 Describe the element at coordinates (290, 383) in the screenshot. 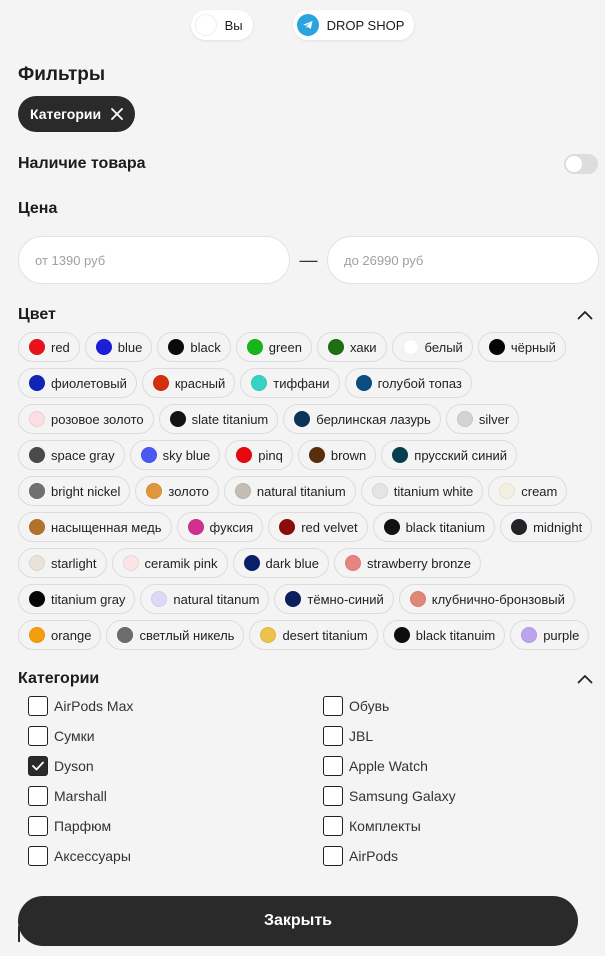

I see `color-chip: тиффани` at that location.